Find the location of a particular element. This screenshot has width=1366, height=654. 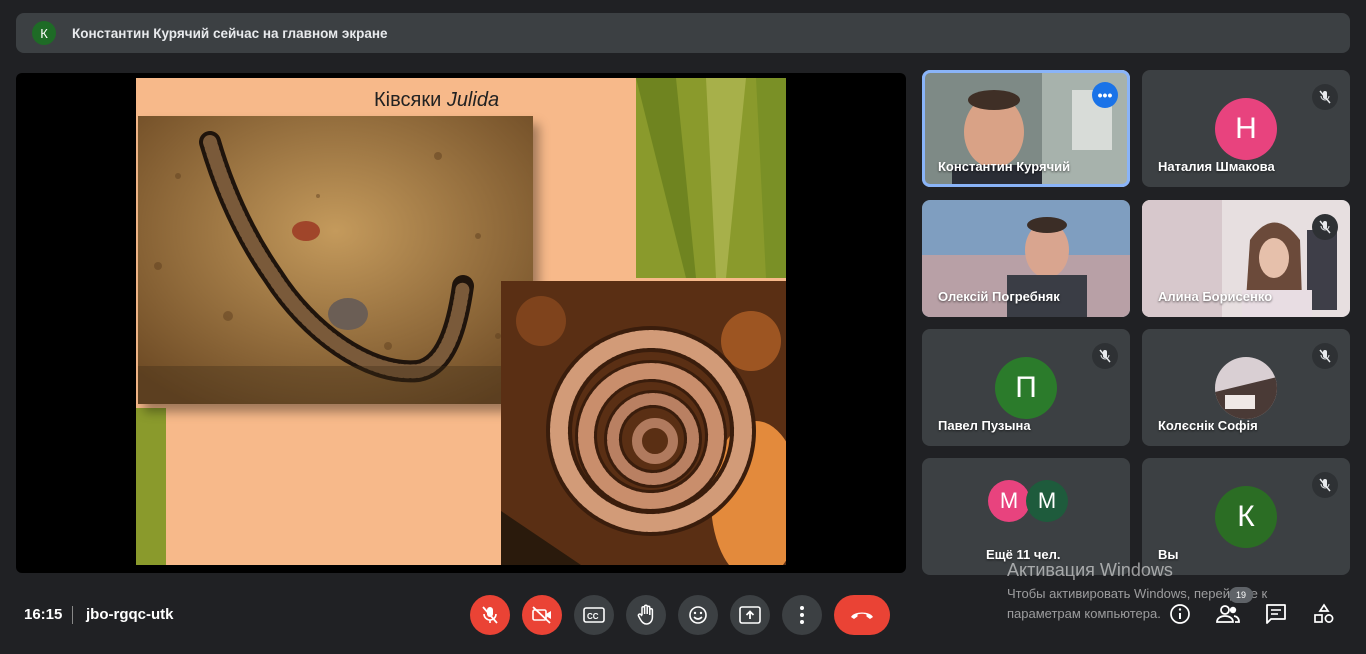

captions-icon: CC is located at coordinates (594, 615).